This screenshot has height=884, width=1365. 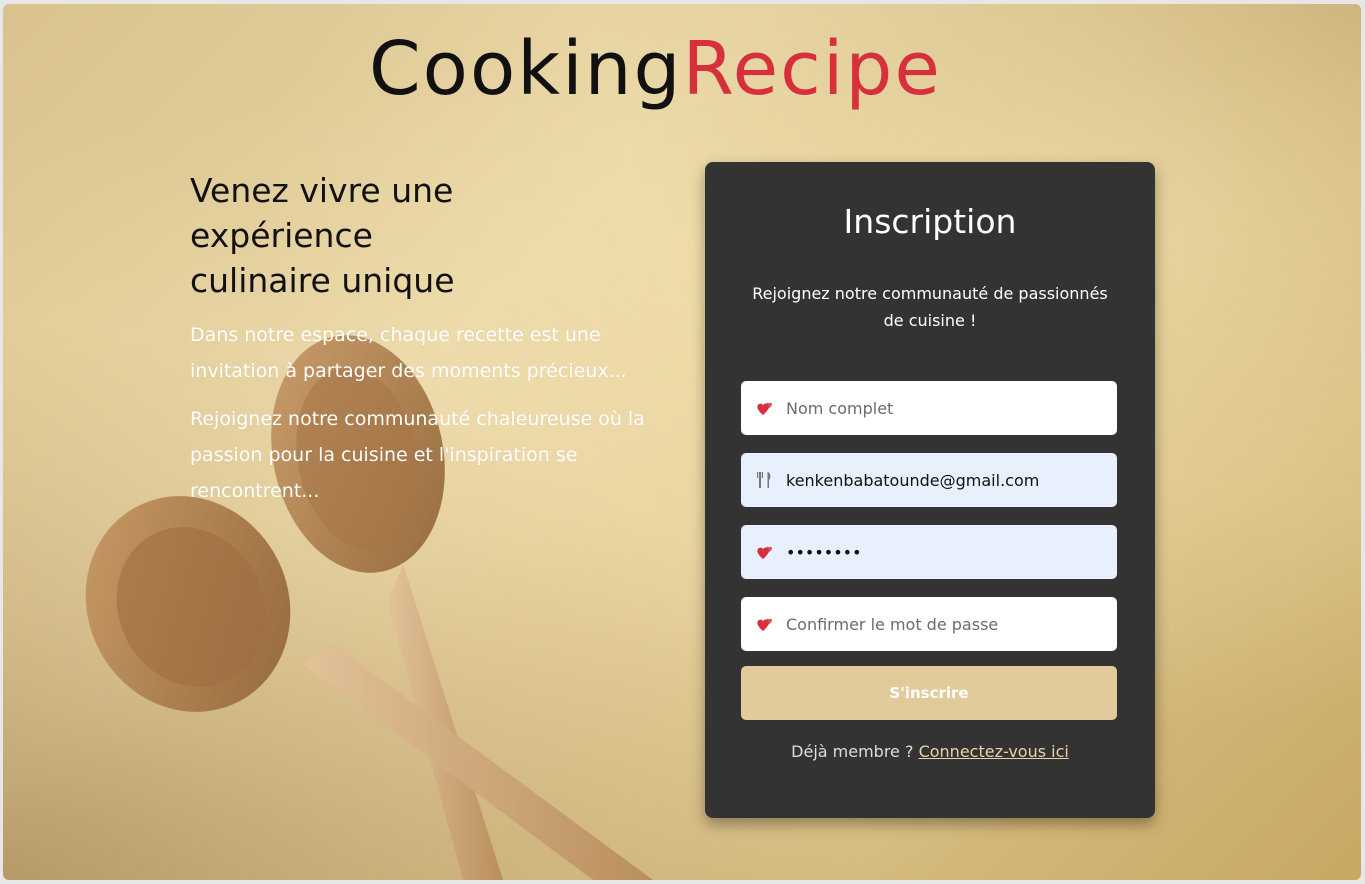 I want to click on fullname-input, so click(x=946, y=408).